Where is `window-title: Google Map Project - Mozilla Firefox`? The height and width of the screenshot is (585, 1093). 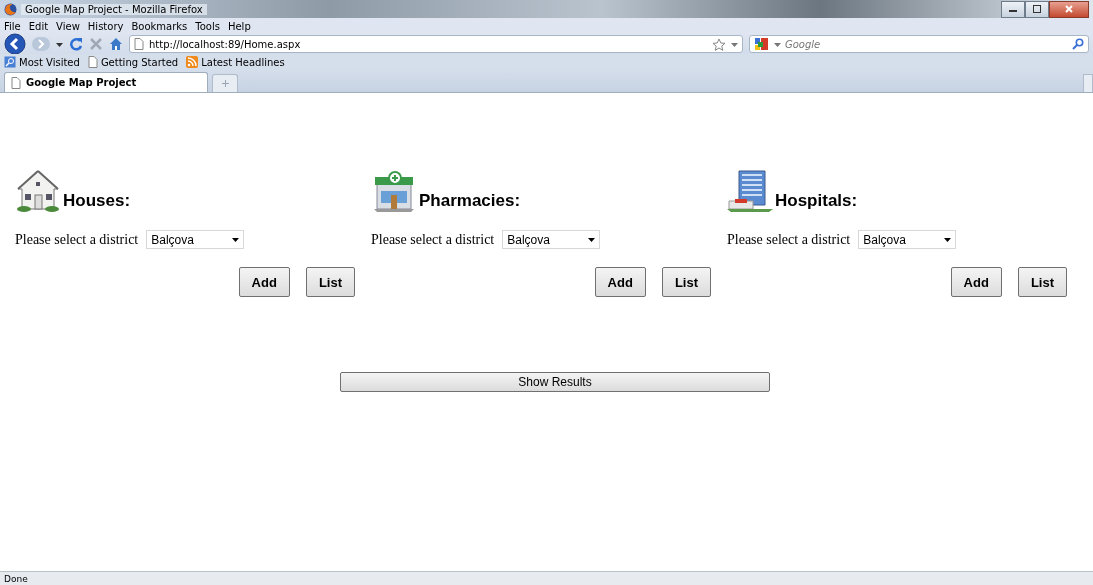 window-title: Google Map Project - Mozilla Firefox is located at coordinates (114, 9).